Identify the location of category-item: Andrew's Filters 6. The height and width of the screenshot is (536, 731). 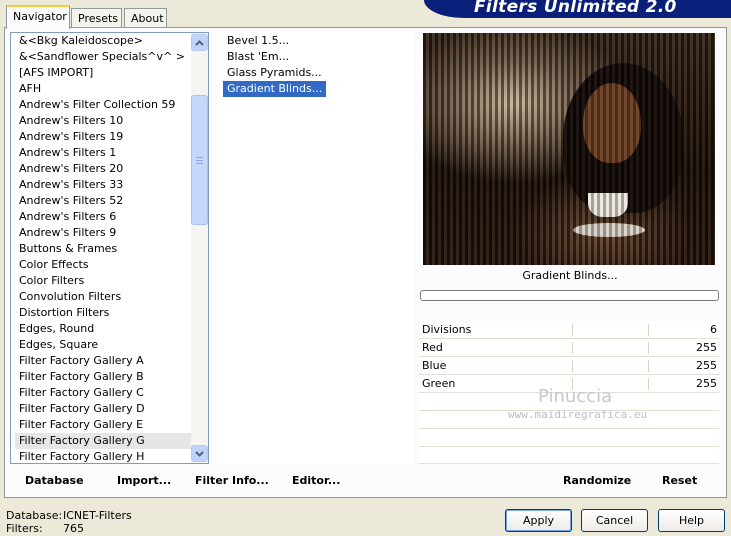
(105, 217).